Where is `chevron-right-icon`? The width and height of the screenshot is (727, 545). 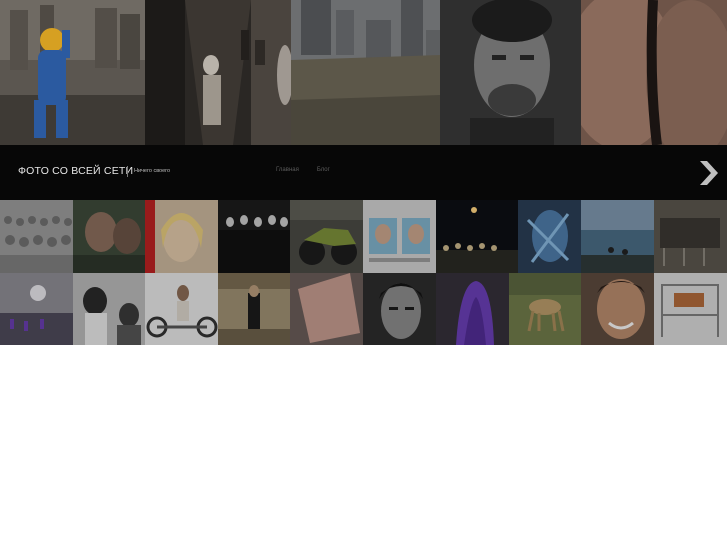 chevron-right-icon is located at coordinates (709, 173).